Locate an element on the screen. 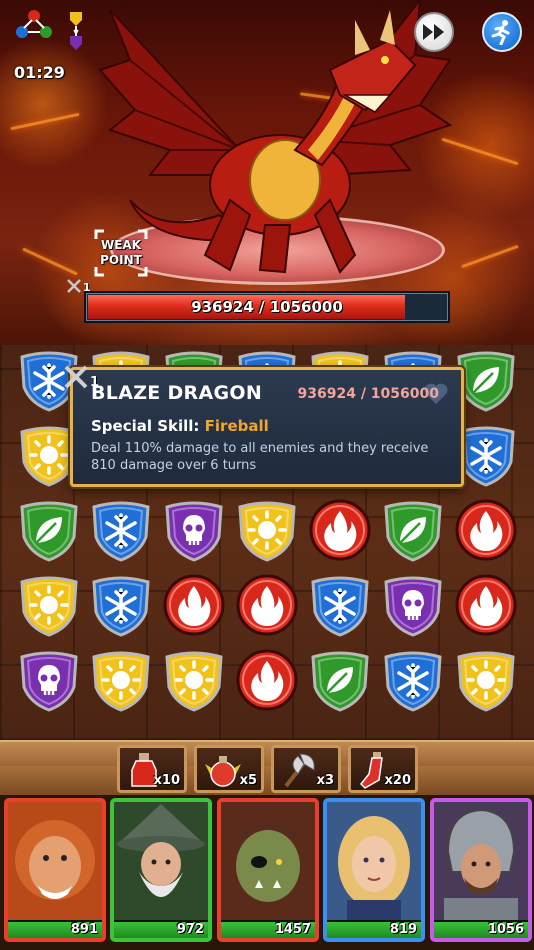 Image resolution: width=534 pixels, height=950 pixels. old-wizard-portrait is located at coordinates (161, 861).